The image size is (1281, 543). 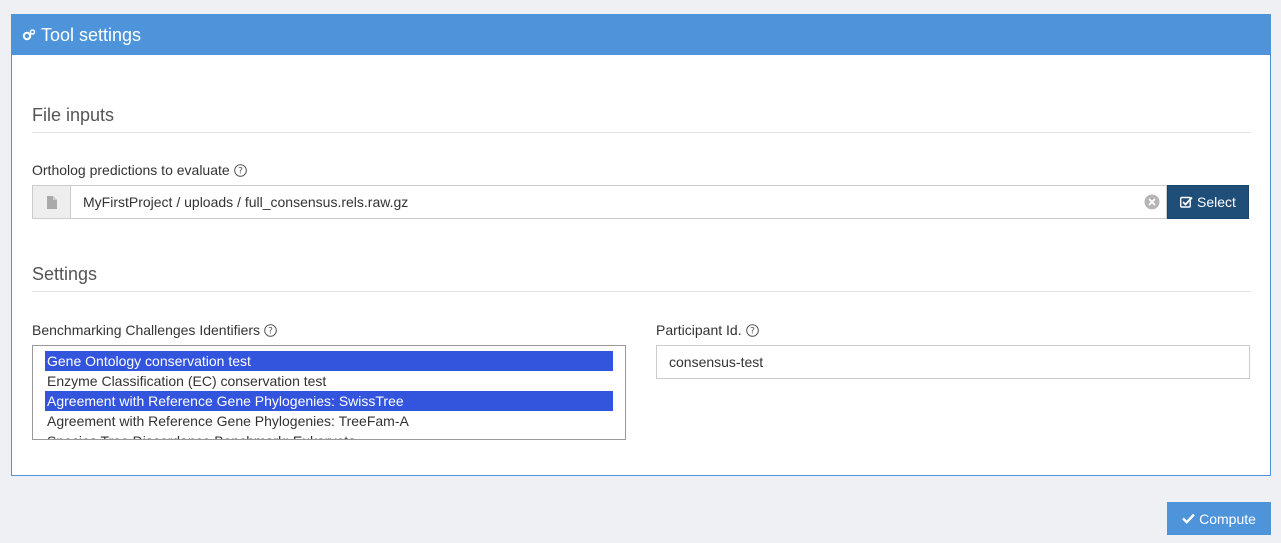 I want to click on ortholog-label: Ortholog predictions to evaluate ?, so click(x=139, y=170).